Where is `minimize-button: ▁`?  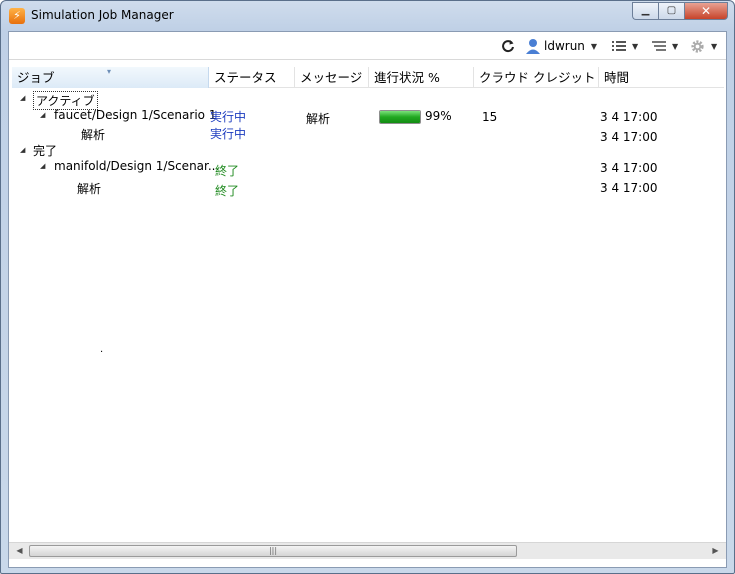
minimize-button: ▁ is located at coordinates (645, 11).